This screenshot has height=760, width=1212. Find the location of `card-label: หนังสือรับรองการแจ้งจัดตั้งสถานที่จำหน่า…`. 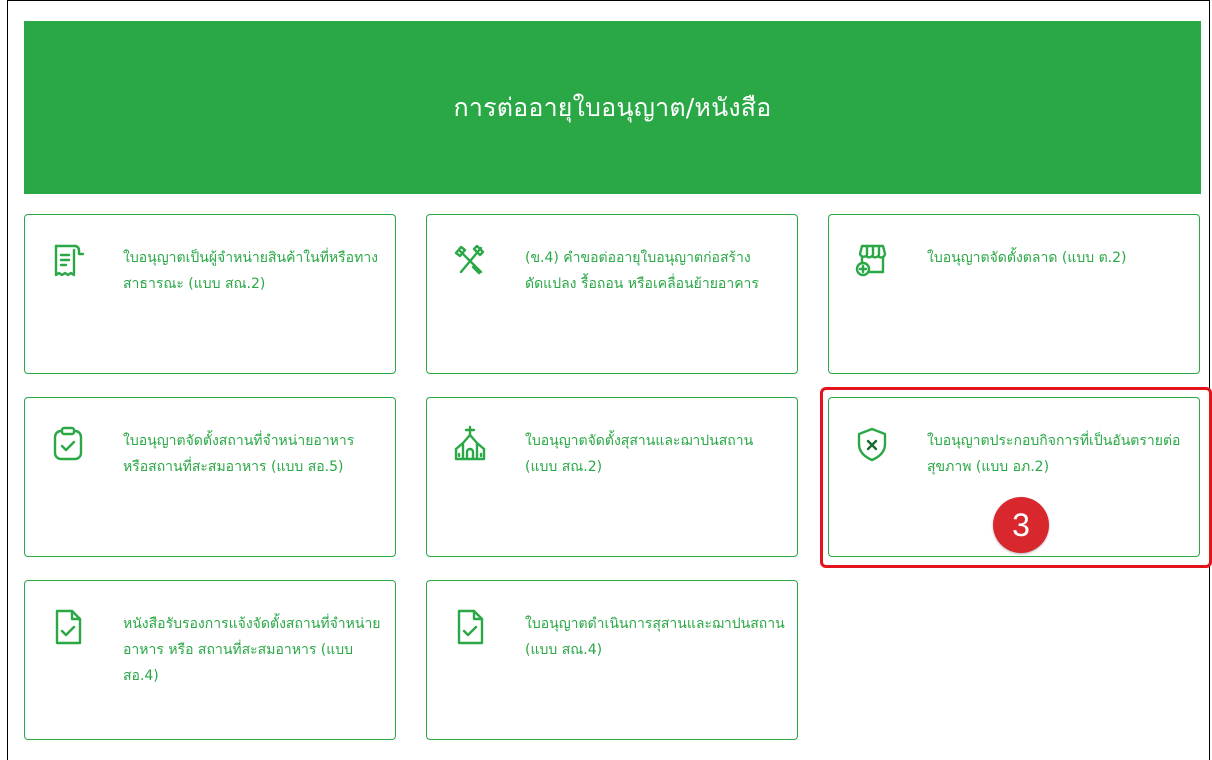

card-label: หนังสือรับรองการแจ้งจัดตั้งสถานที่จำหน่า… is located at coordinates (252, 650).